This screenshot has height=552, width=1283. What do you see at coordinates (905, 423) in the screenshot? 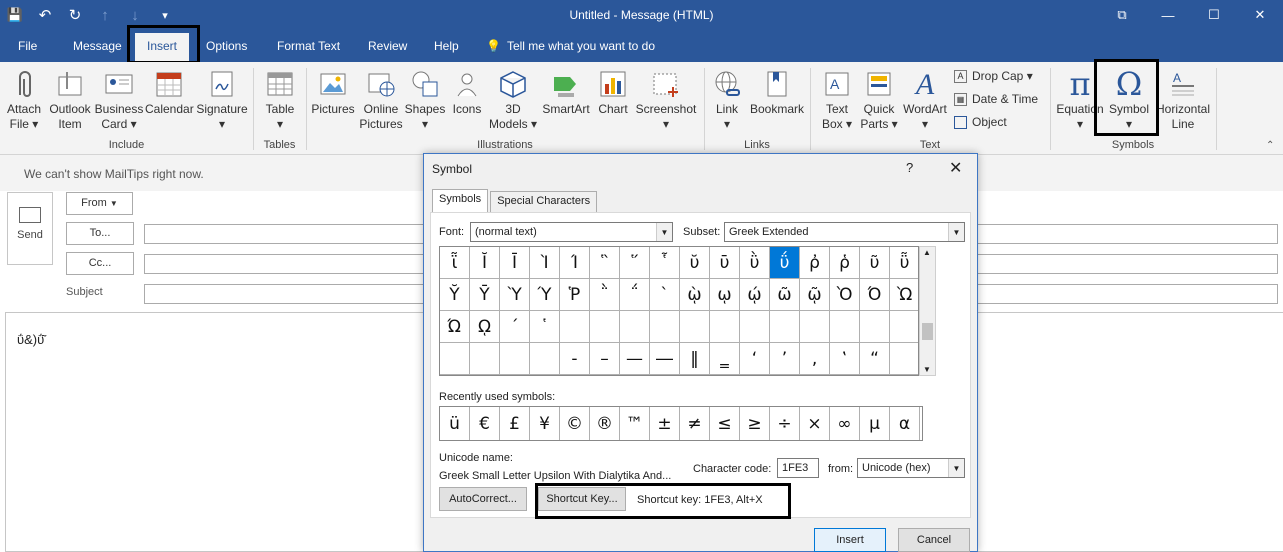
I see `recent-symbol-cell: α` at bounding box center [905, 423].